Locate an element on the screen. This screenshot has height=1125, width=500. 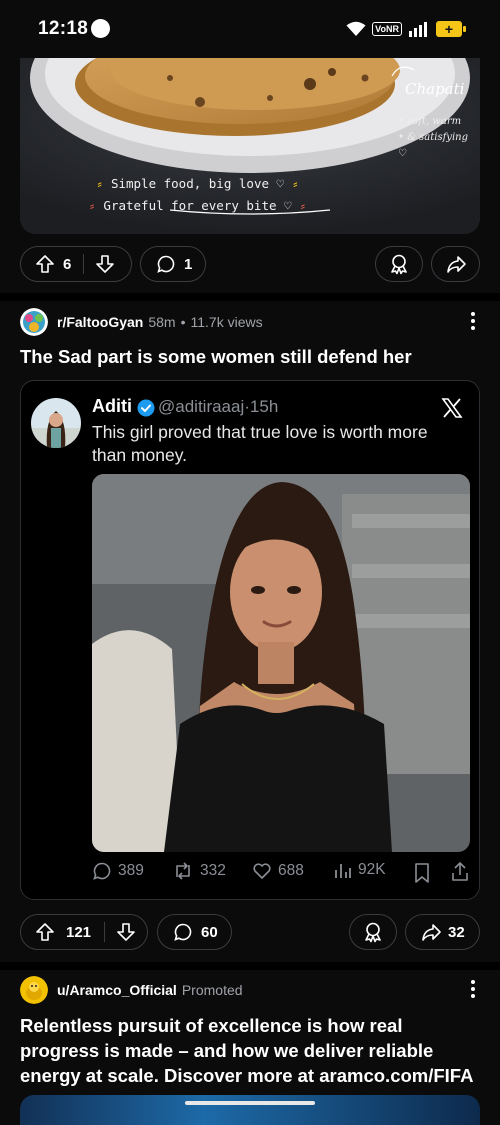
vote-count: 121 is located at coordinates (79, 932).